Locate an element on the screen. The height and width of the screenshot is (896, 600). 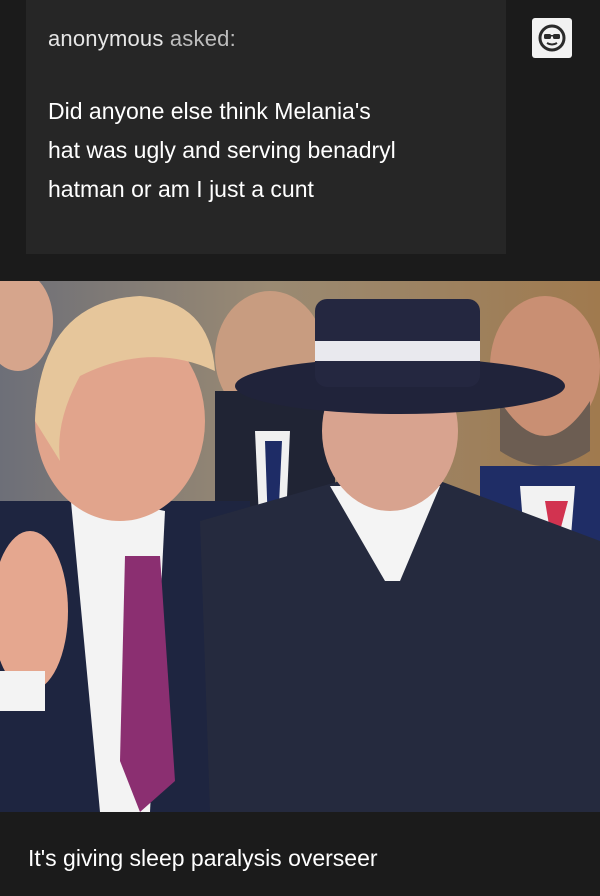
asker-line: anonymous asked: is located at coordinates (142, 39).